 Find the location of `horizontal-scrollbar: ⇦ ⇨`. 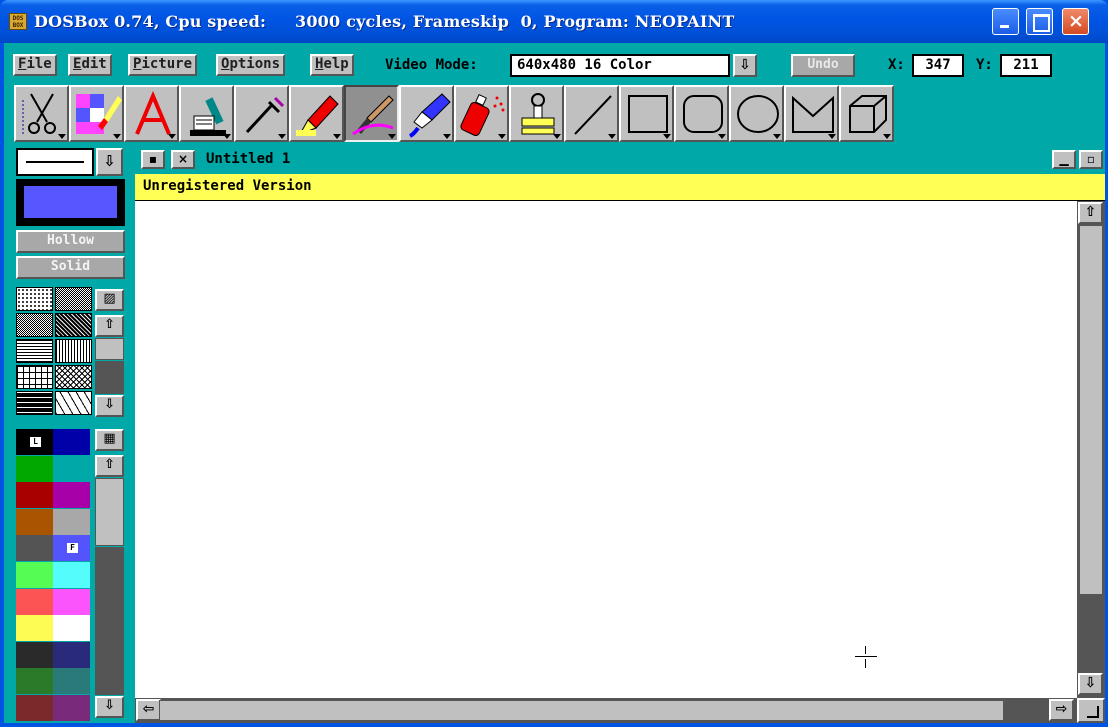

horizontal-scrollbar: ⇦ ⇨ is located at coordinates (606, 710).